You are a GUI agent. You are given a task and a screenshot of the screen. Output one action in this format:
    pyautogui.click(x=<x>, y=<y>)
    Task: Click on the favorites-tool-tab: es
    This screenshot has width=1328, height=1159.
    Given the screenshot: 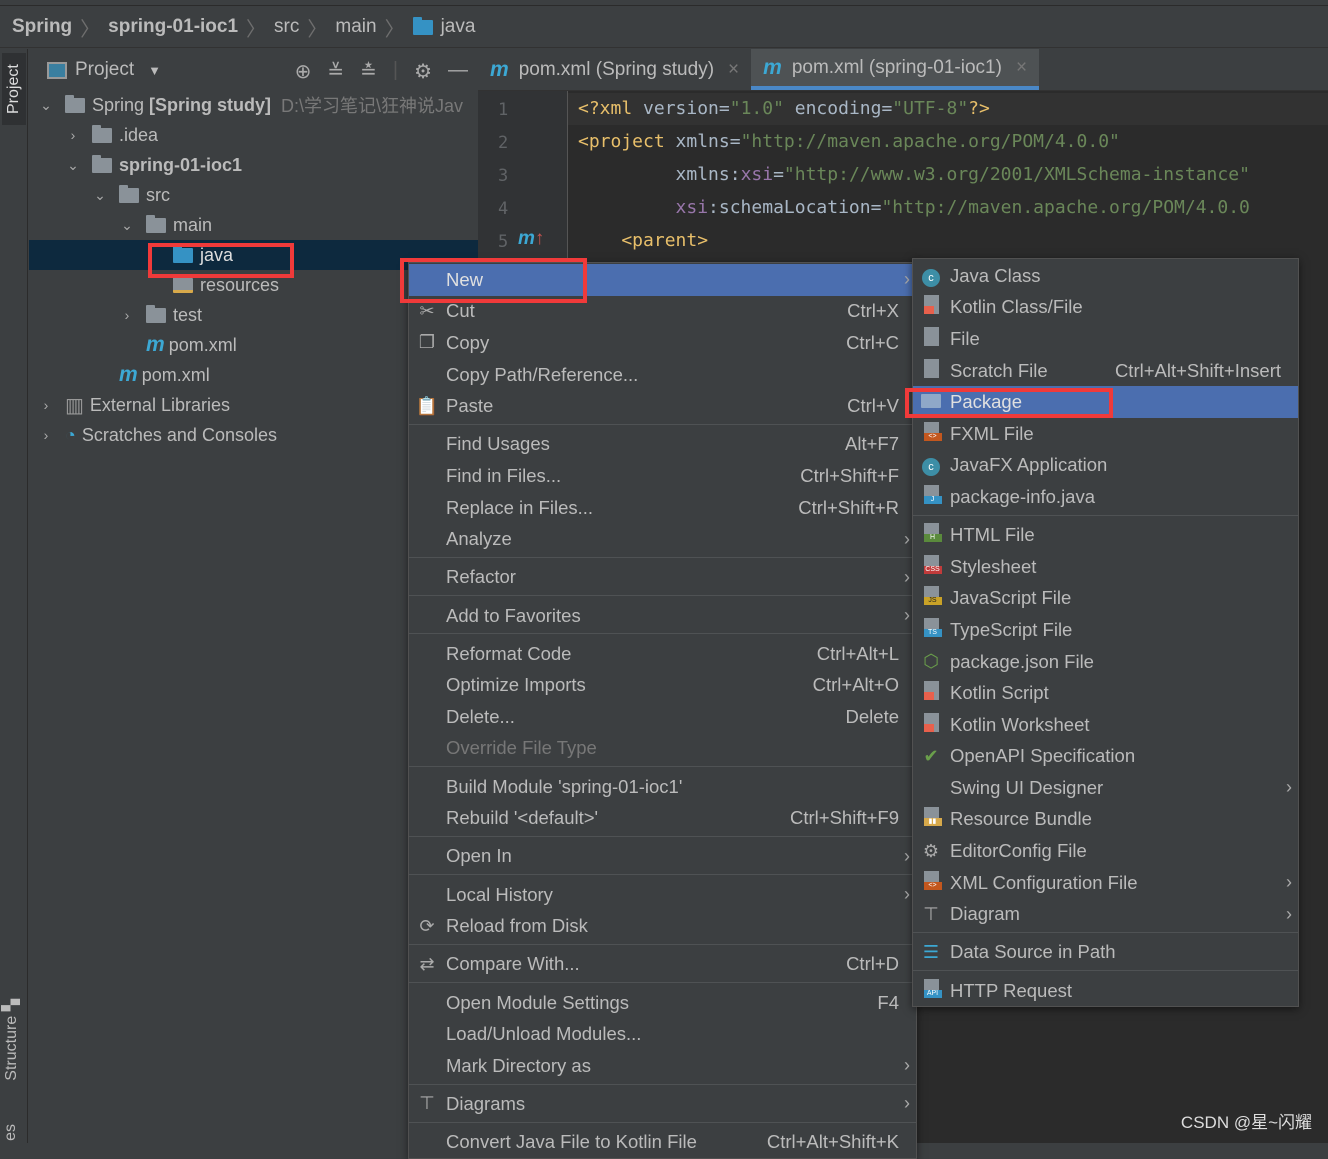 What is the action you would take?
    pyautogui.click(x=11, y=1132)
    